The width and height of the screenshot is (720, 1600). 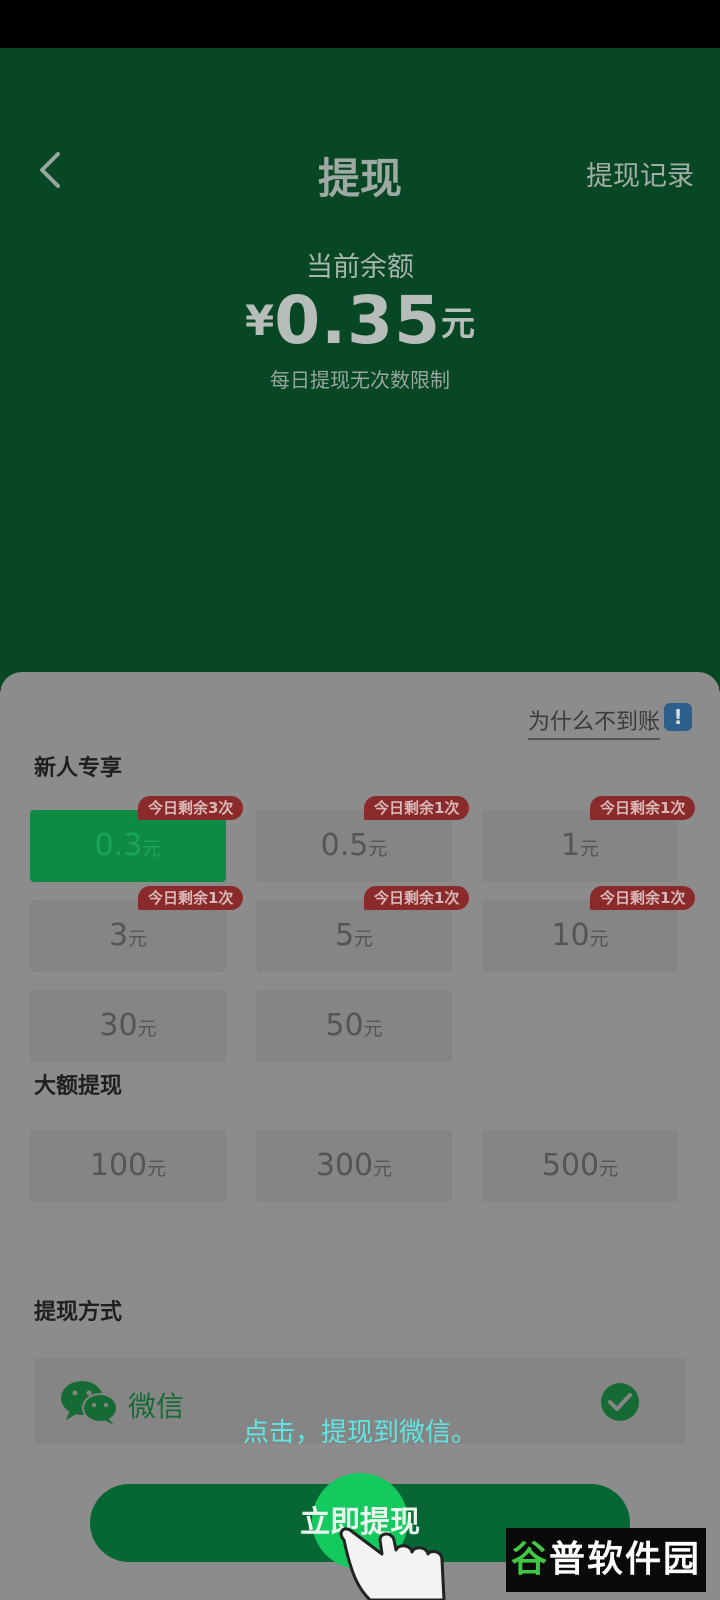 I want to click on balance-value: 0.35, so click(x=358, y=320).